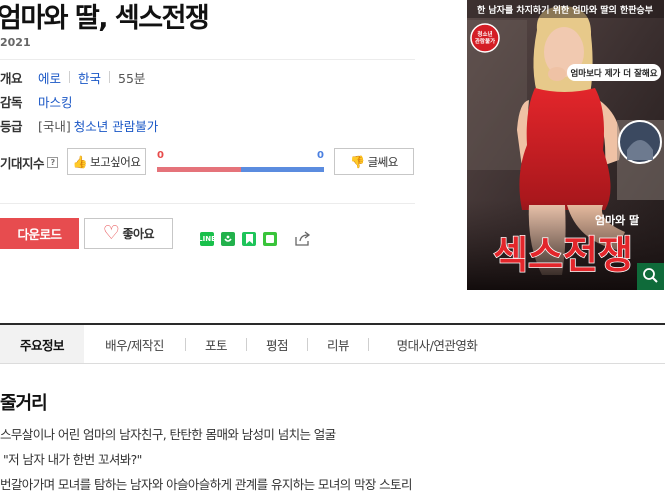  Describe the element at coordinates (168, 434) in the screenshot. I see `synopsis-line: 스무살이나 어린 엄마의 남자친구, 탄탄한 몸매와 남성미 넘치는 얼굴` at that location.